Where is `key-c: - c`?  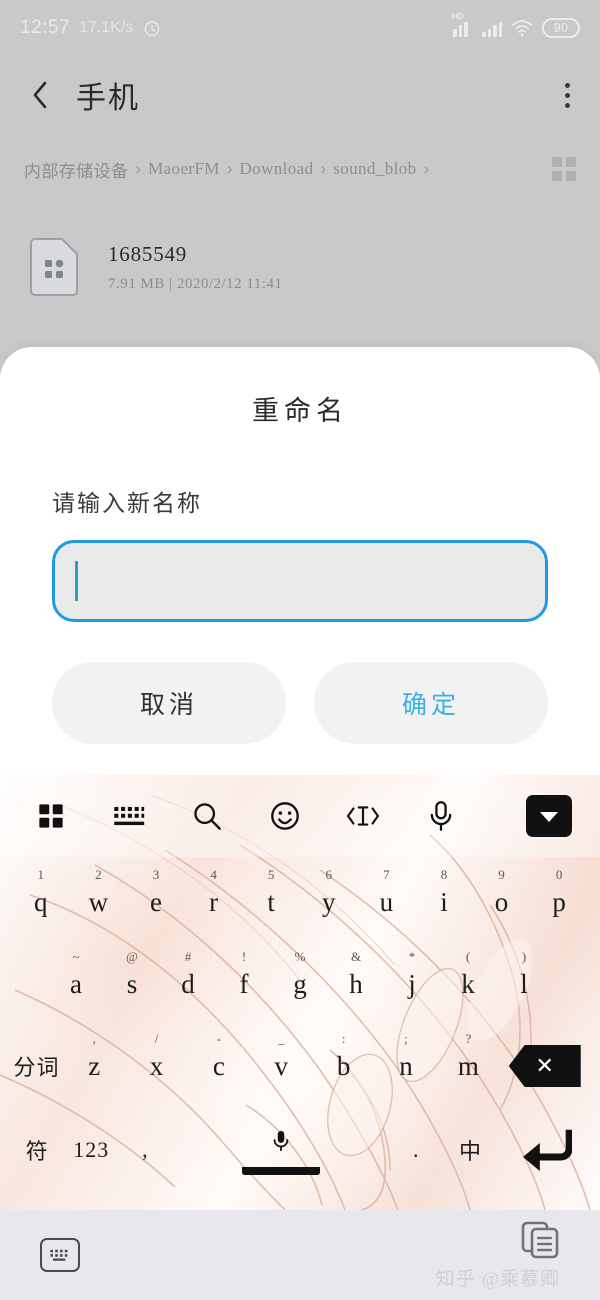 key-c: - c is located at coordinates (219, 1066).